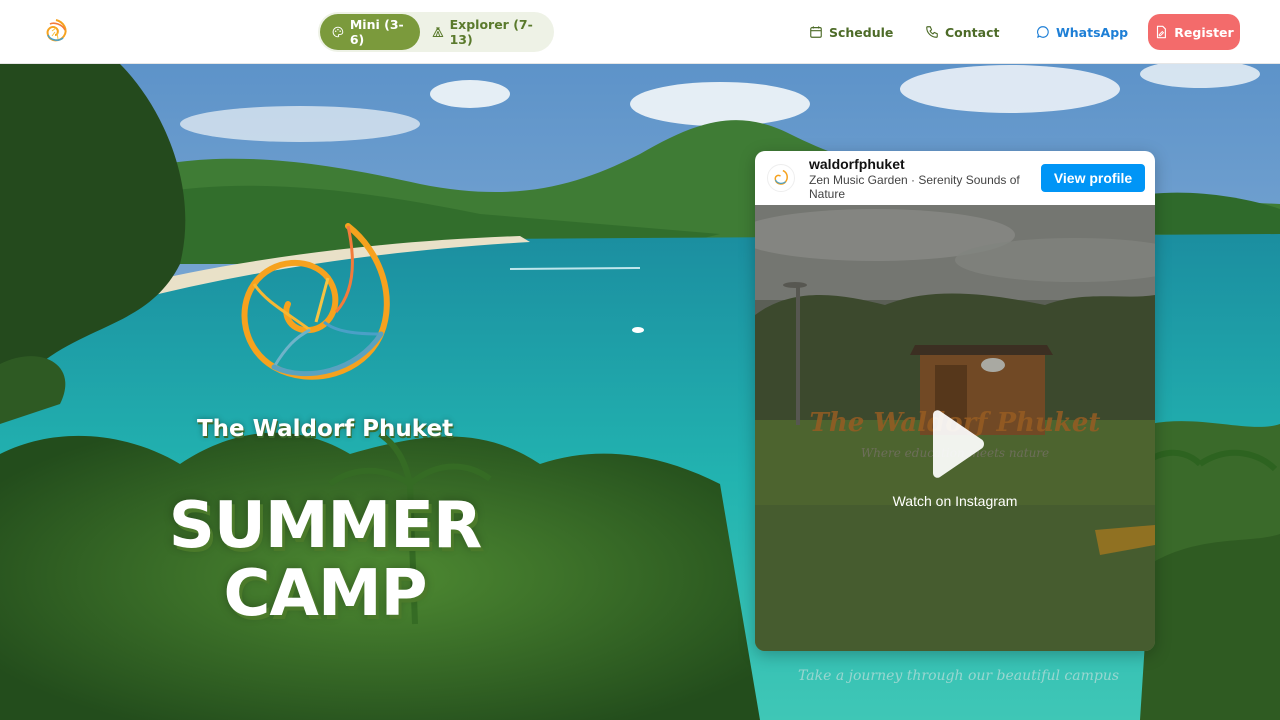 The width and height of the screenshot is (1280, 720). I want to click on nautilus-logo-icon, so click(56, 32).